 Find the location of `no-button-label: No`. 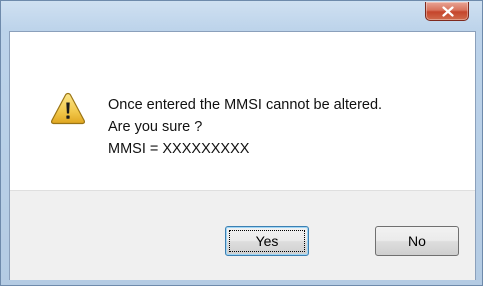

no-button-label: No is located at coordinates (417, 241).